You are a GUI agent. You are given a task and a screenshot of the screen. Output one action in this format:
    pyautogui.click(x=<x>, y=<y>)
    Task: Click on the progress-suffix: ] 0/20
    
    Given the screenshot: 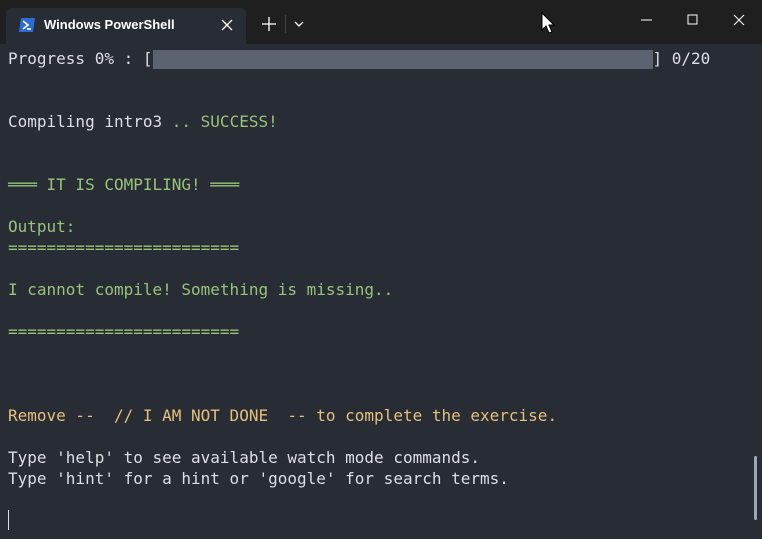 What is the action you would take?
    pyautogui.click(x=681, y=58)
    